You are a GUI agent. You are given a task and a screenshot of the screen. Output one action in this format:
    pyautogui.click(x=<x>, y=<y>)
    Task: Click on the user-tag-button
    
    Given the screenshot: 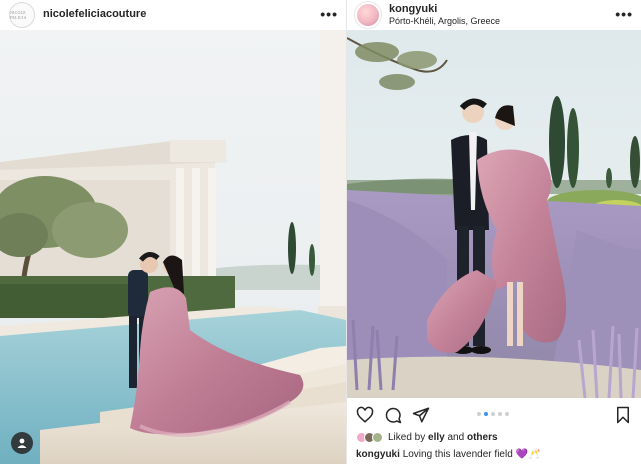 What is the action you would take?
    pyautogui.click(x=22, y=443)
    